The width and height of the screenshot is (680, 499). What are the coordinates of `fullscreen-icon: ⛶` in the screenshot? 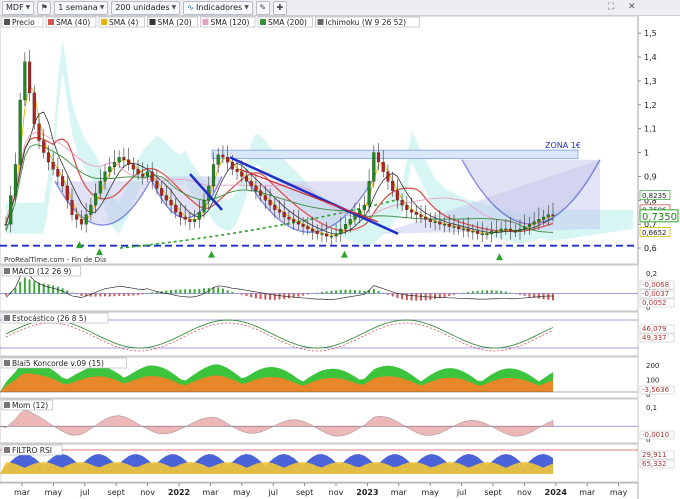 It's located at (611, 7).